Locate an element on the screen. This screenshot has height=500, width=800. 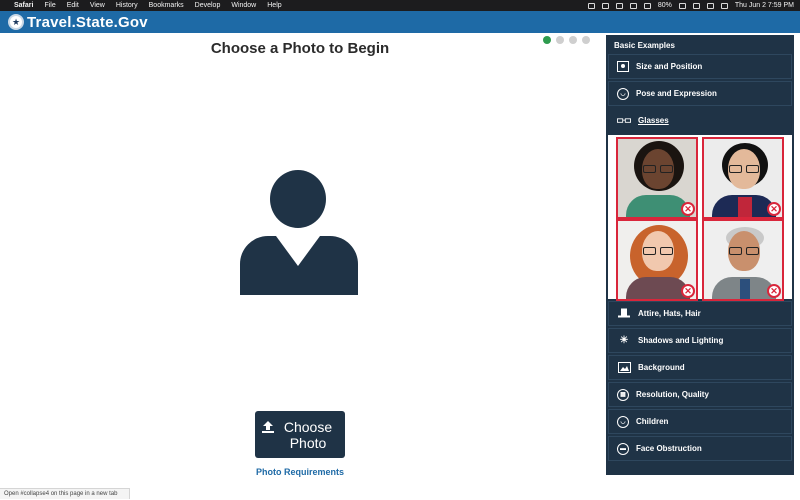
battery-icon is located at coordinates (682, 5).